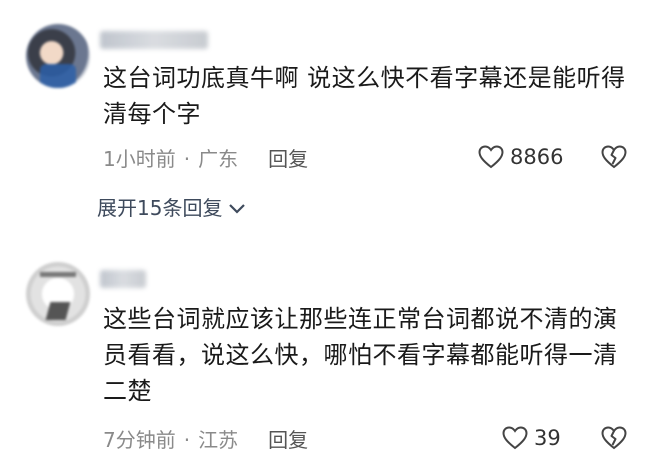 This screenshot has width=660, height=452. Describe the element at coordinates (139, 440) in the screenshot. I see `comment-time: 7分钟前` at that location.